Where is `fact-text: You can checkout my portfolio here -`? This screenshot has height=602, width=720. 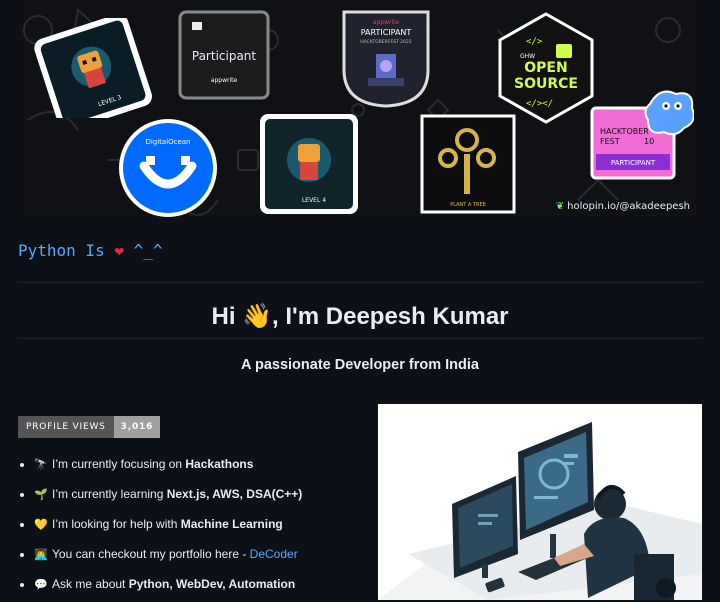
fact-text: You can checkout my portfolio here - is located at coordinates (151, 554).